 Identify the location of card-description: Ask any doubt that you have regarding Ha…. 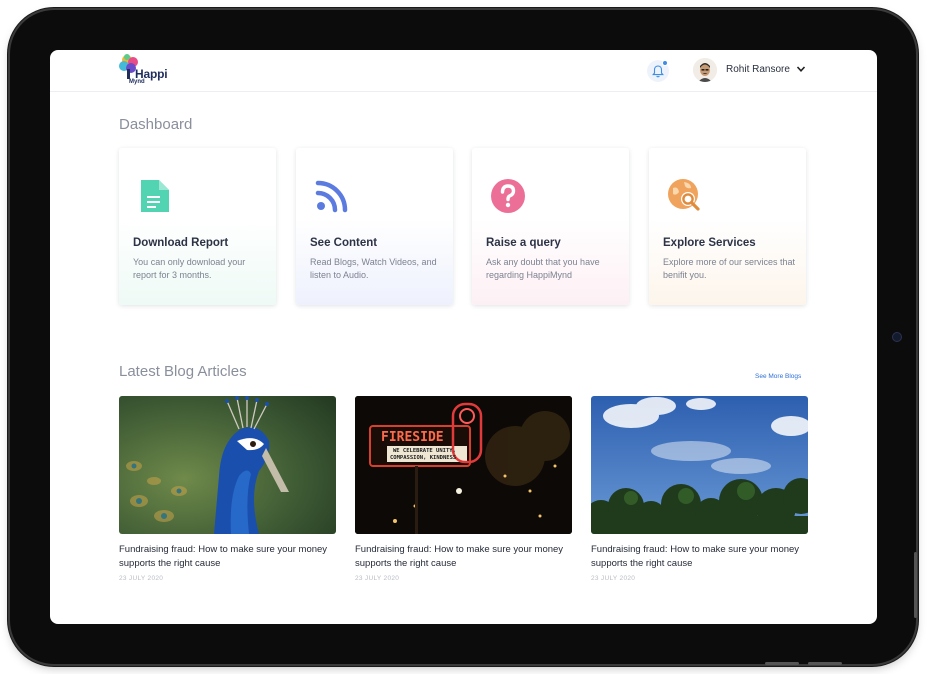
(543, 268).